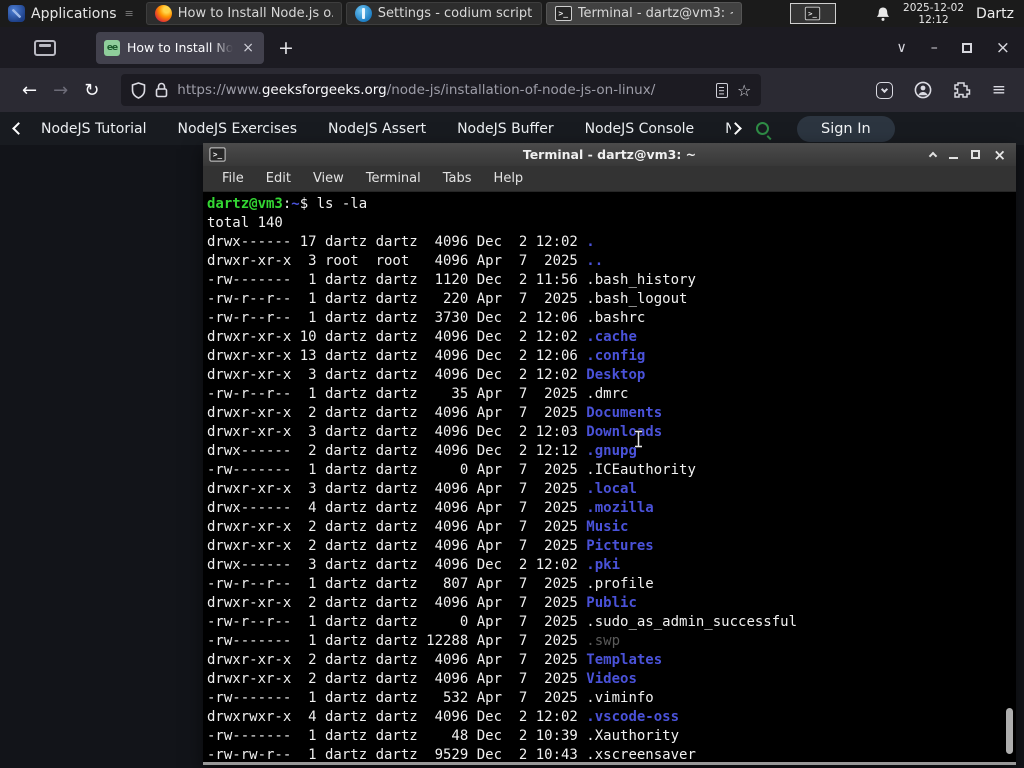  What do you see at coordinates (638, 439) in the screenshot?
I see `mouse-ibeam-cursor` at bounding box center [638, 439].